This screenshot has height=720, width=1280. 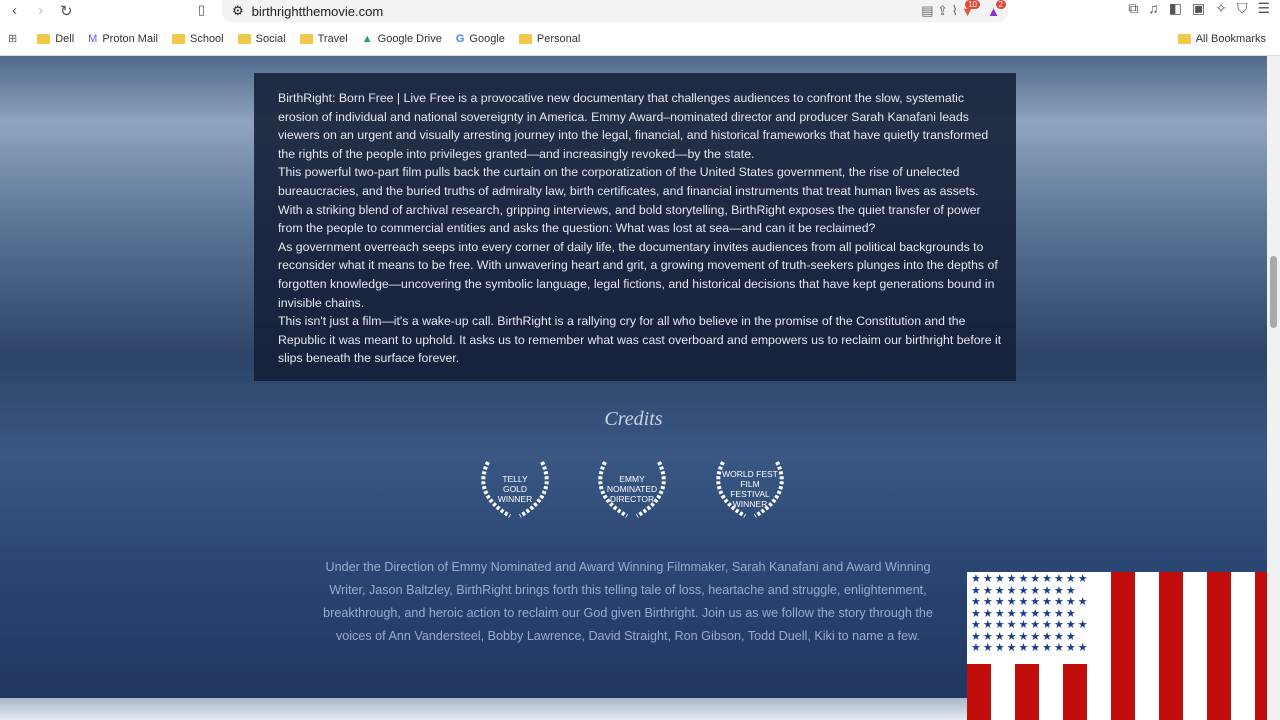 I want to click on forward-icon: ›, so click(x=40, y=10).